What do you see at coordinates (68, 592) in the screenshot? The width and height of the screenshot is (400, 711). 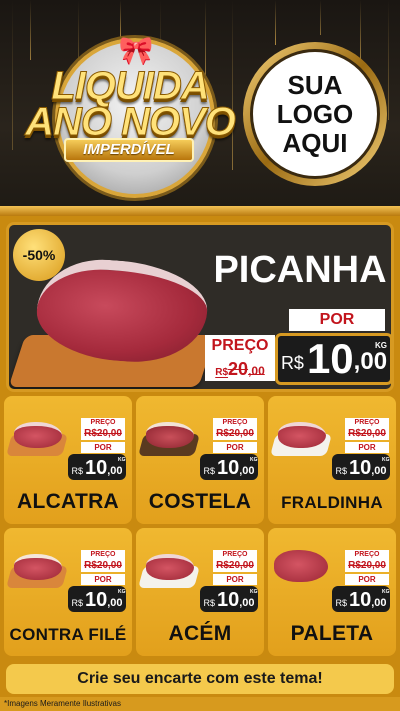 I see `product-card-contra-file: PREÇO R$20,00 POR R$ 10,00 KG CONTRA FILÉ` at bounding box center [68, 592].